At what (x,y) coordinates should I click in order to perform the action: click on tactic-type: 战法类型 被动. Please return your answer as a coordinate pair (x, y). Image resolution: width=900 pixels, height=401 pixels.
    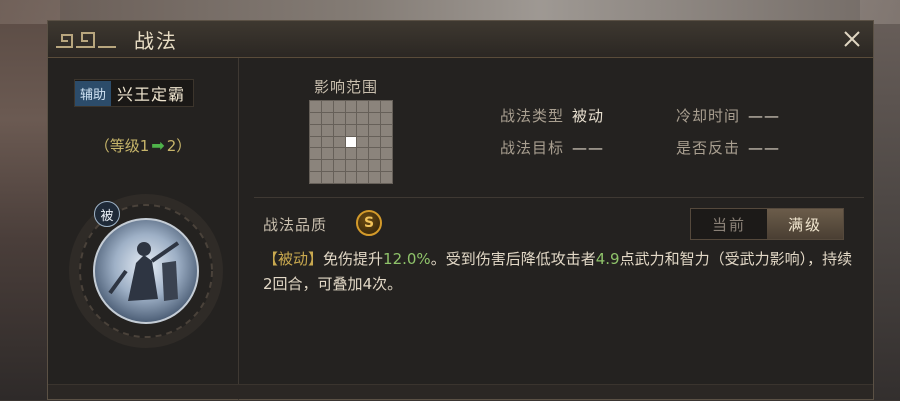
    Looking at the image, I should click on (552, 115).